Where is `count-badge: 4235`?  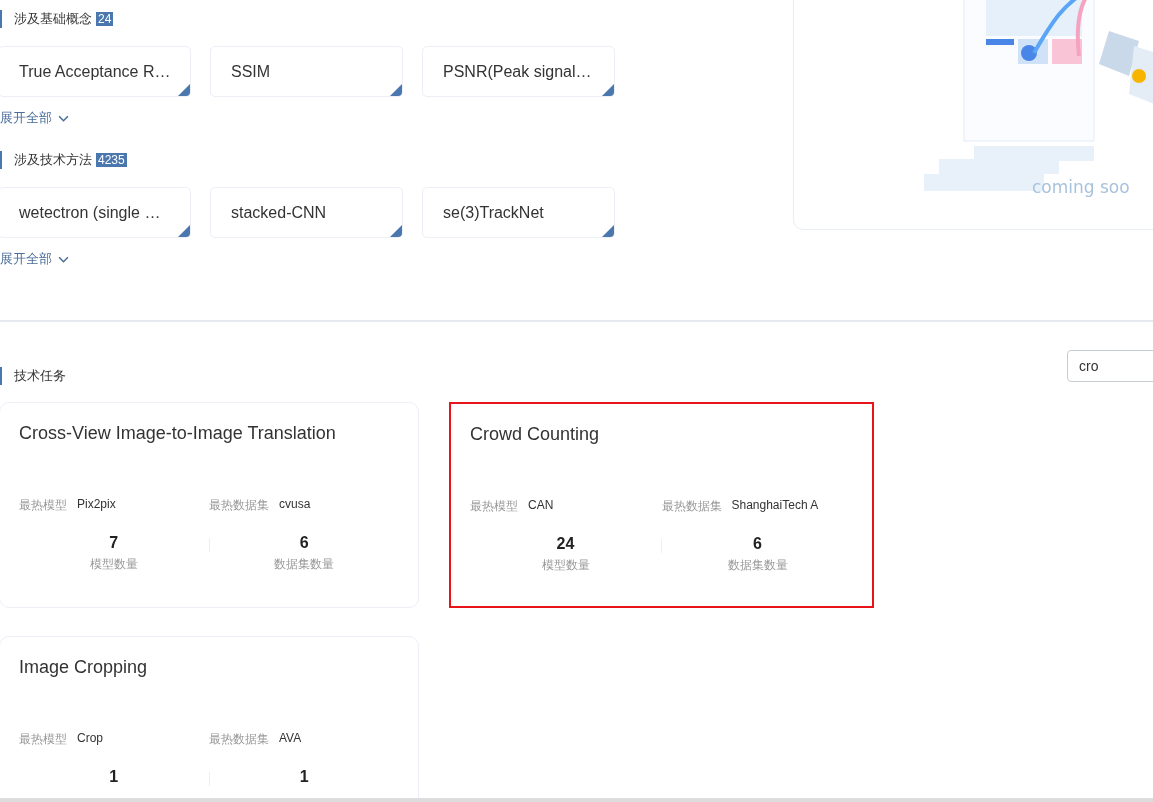 count-badge: 4235 is located at coordinates (111, 160).